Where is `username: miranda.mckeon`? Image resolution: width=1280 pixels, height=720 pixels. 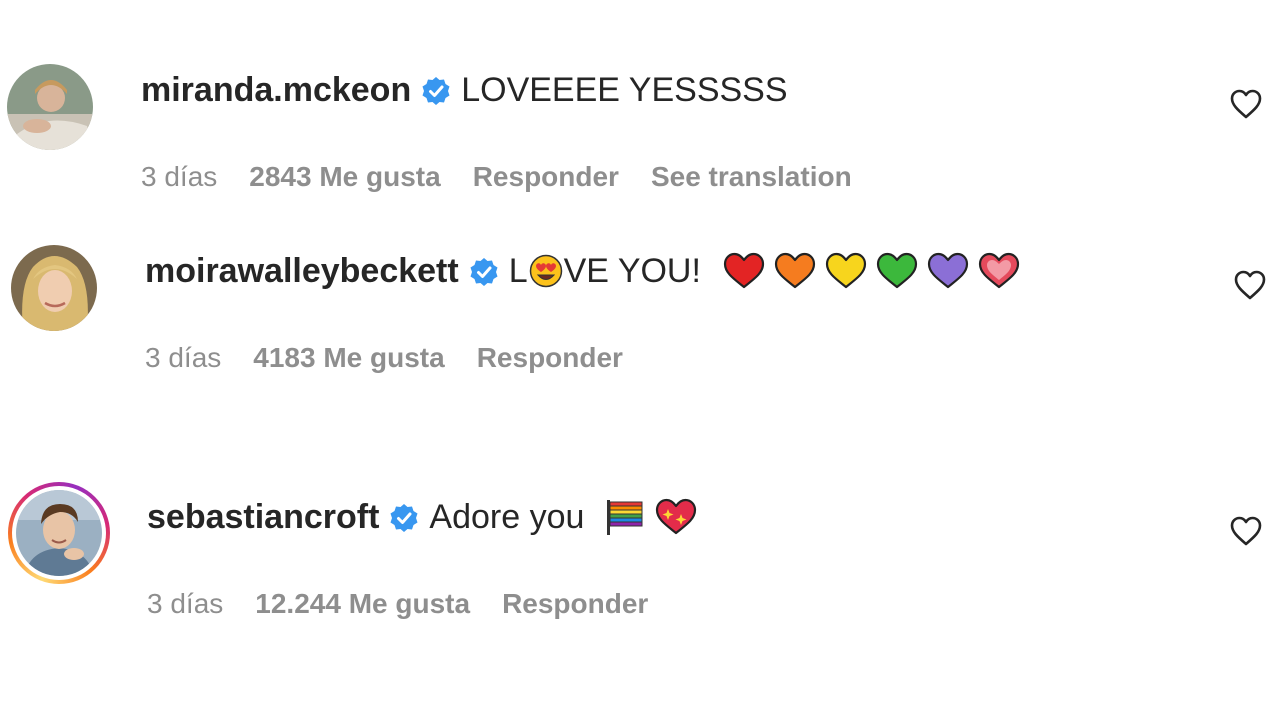
username: miranda.mckeon is located at coordinates (276, 90).